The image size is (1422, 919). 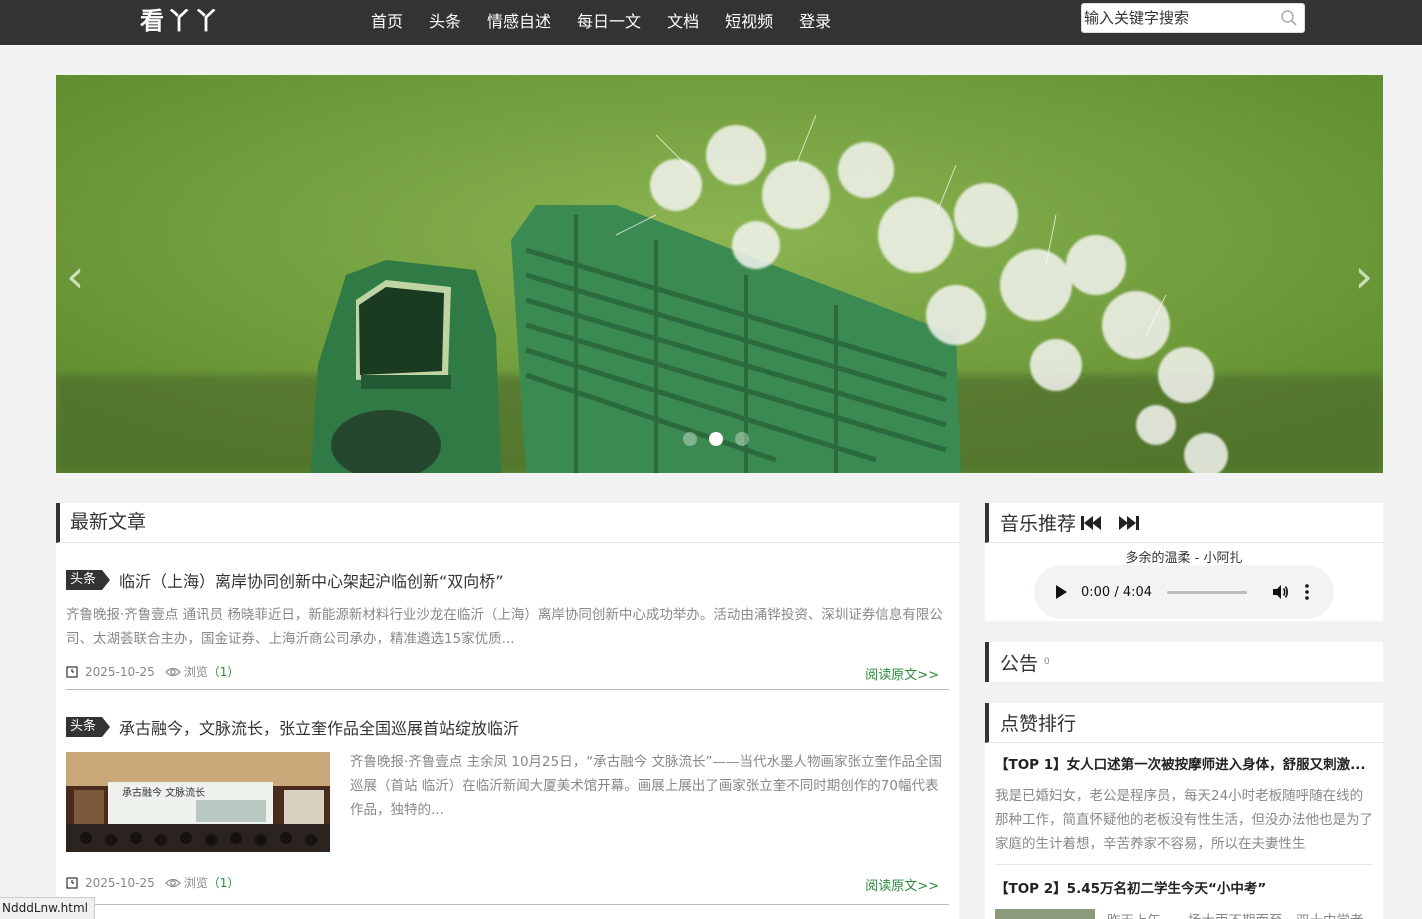 I want to click on browser-status-bar: NdddLnw.html, so click(x=47, y=908).